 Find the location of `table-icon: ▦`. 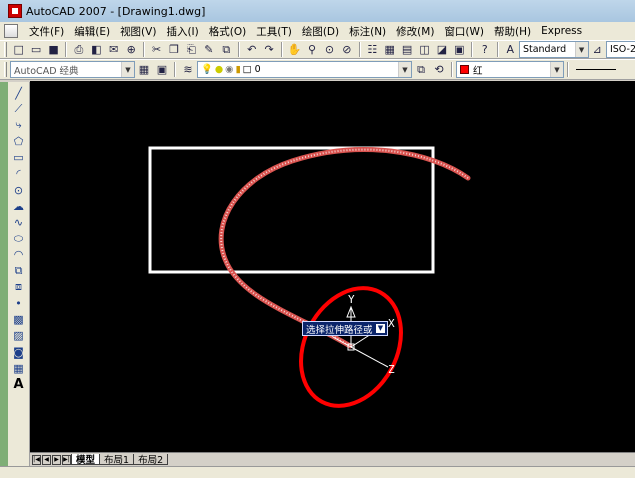

table-icon: ▦ is located at coordinates (19, 368).